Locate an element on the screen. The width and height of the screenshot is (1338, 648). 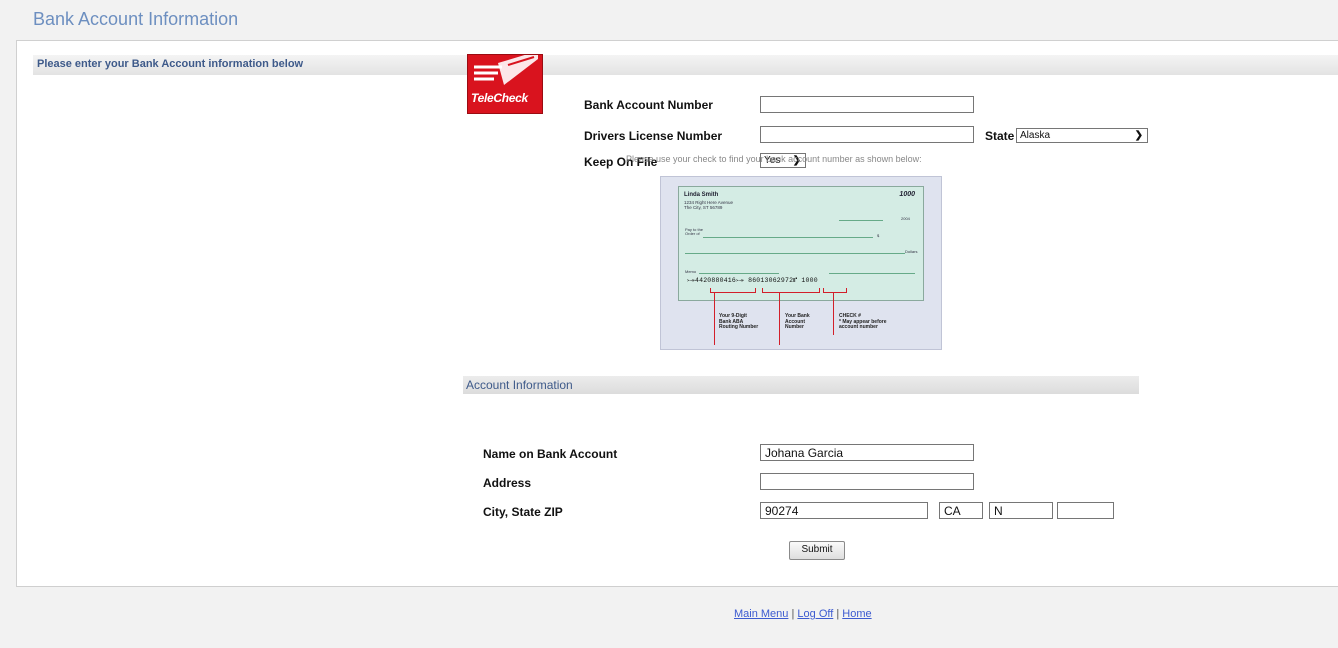
city-state-zip-label: City, State ZIP is located at coordinates (523, 512).